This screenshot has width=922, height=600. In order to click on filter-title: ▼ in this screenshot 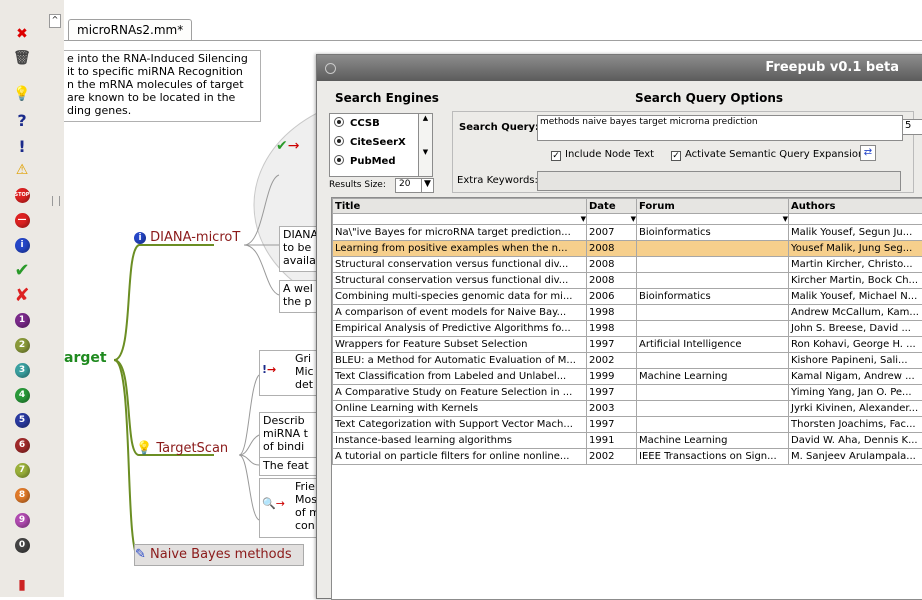, I will do `click(460, 219)`.